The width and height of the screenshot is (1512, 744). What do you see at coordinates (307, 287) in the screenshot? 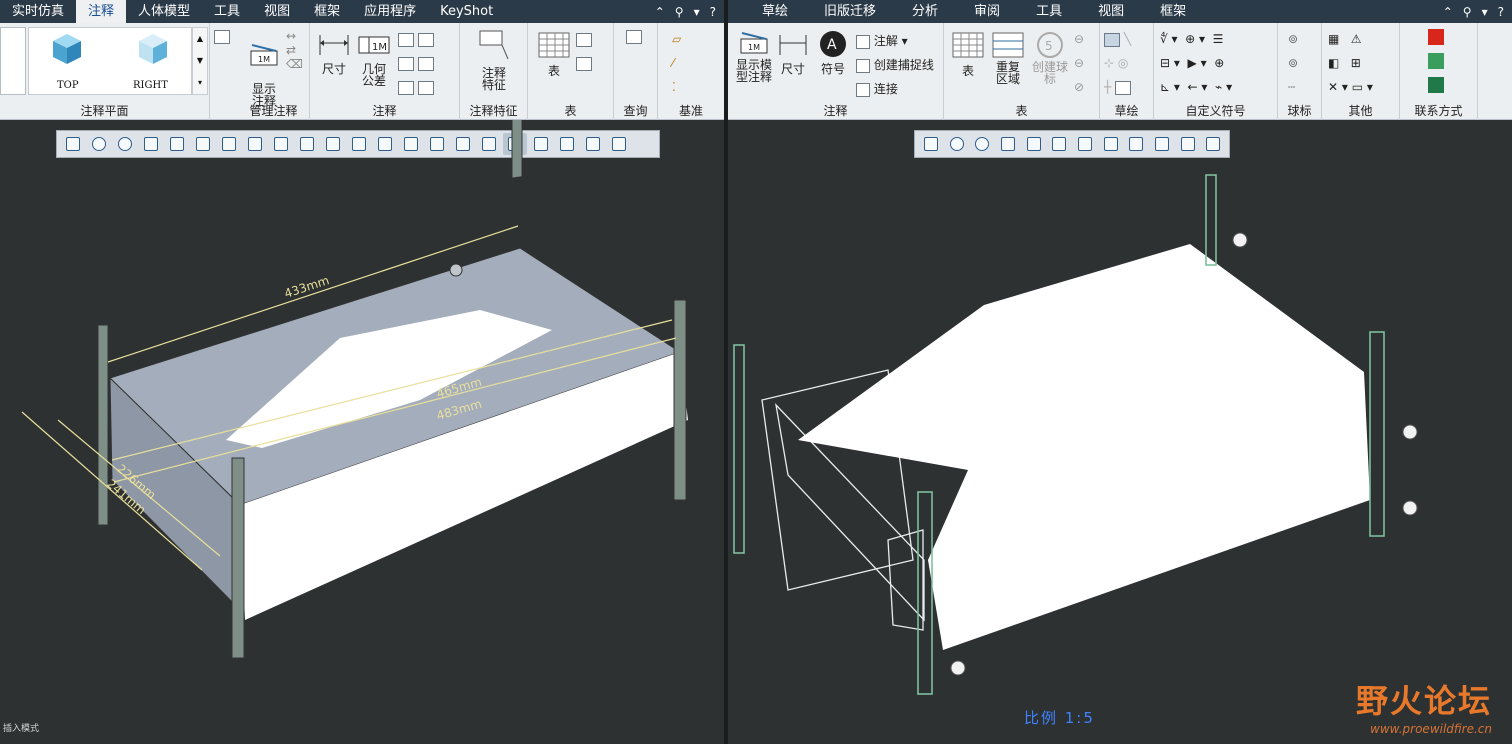
I see `dim-433: 433mm` at bounding box center [307, 287].